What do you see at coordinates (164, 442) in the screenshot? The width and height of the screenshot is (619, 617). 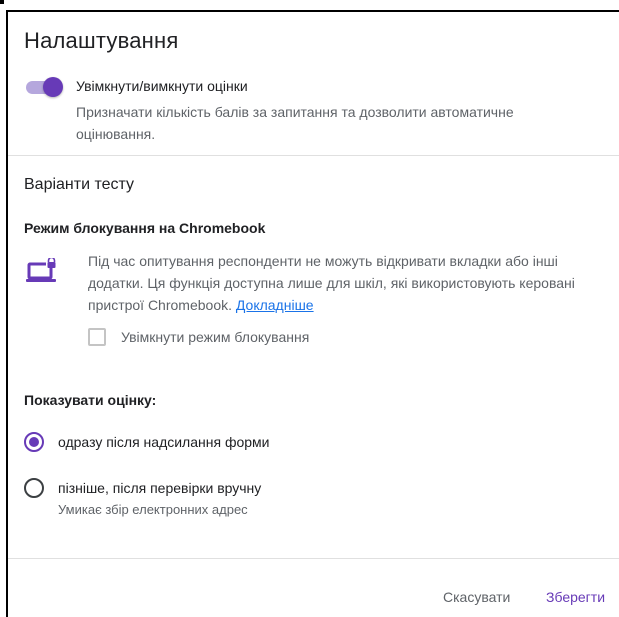 I see `radio-immediately-label: одразу після надсилання форми` at bounding box center [164, 442].